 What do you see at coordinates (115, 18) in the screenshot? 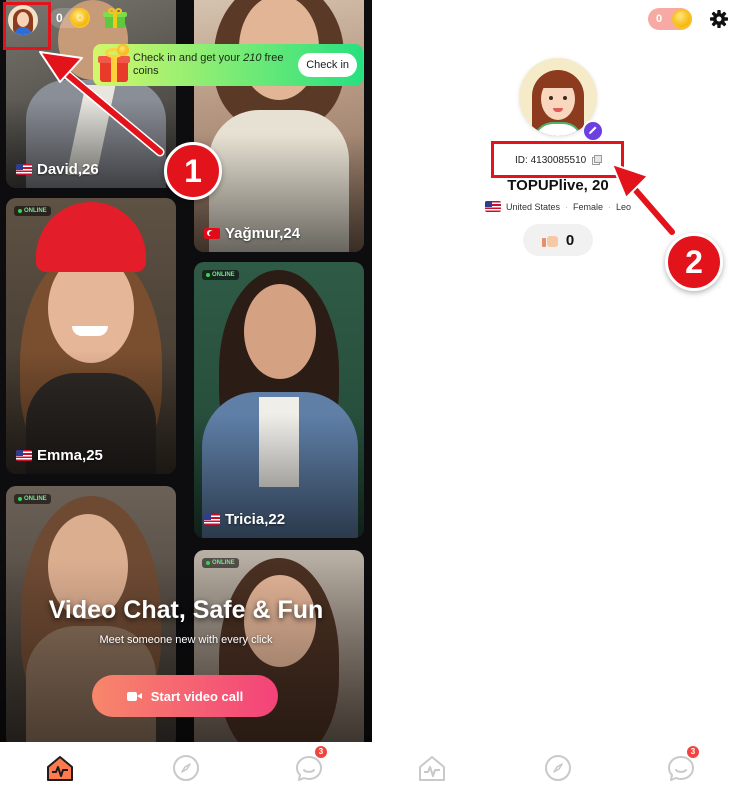
I see `gift-icon` at bounding box center [115, 18].